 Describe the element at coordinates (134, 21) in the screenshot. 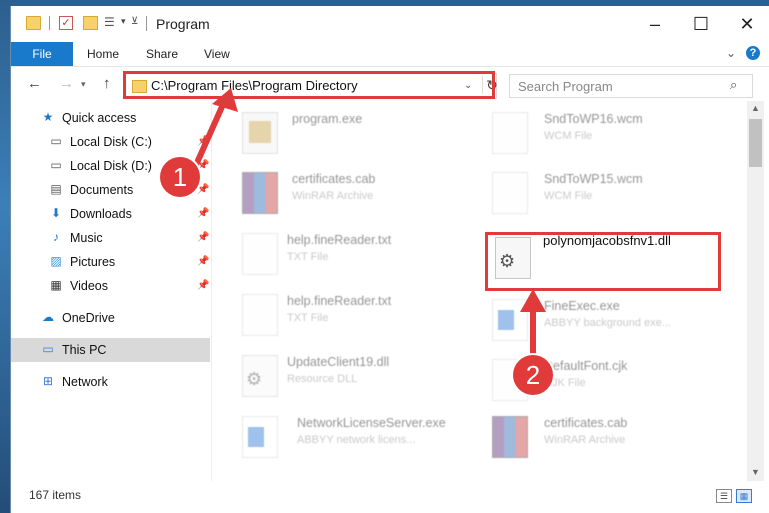

I see `customize-toolbar-icon: ⊻` at that location.